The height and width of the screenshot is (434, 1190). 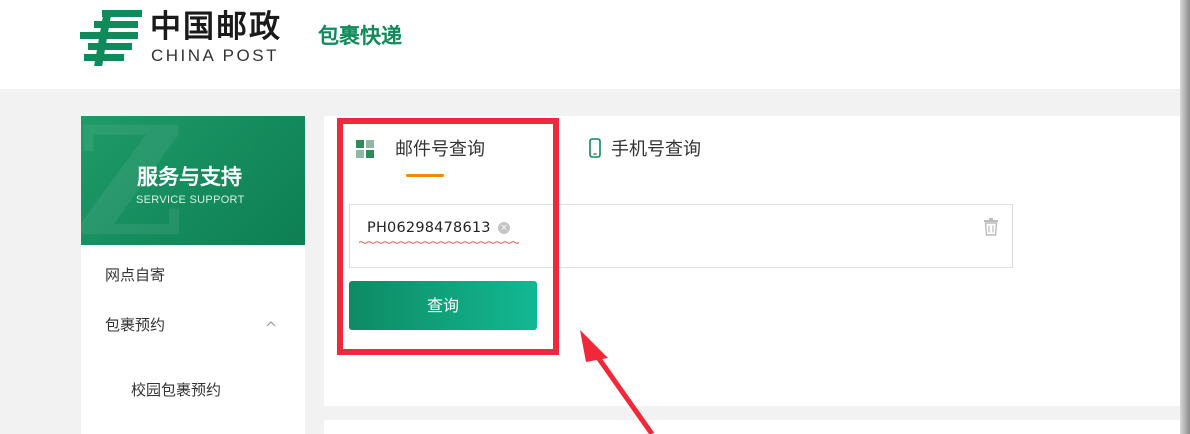 What do you see at coordinates (617, 382) in the screenshot?
I see `arrow-annotation-icon` at bounding box center [617, 382].